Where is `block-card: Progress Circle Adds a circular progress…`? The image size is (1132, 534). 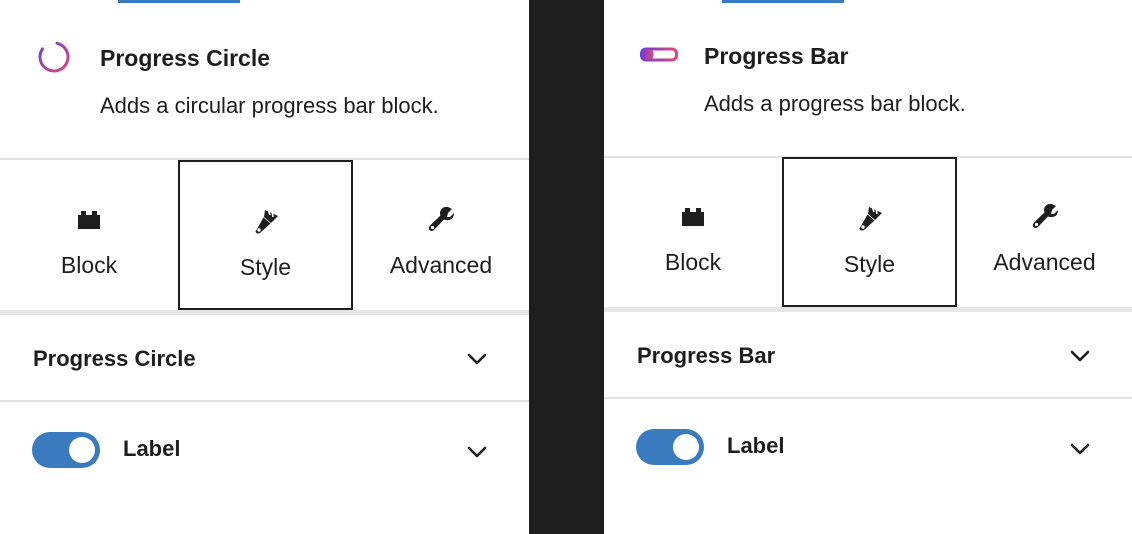
block-card: Progress Circle Adds a circular progress… is located at coordinates (264, 81).